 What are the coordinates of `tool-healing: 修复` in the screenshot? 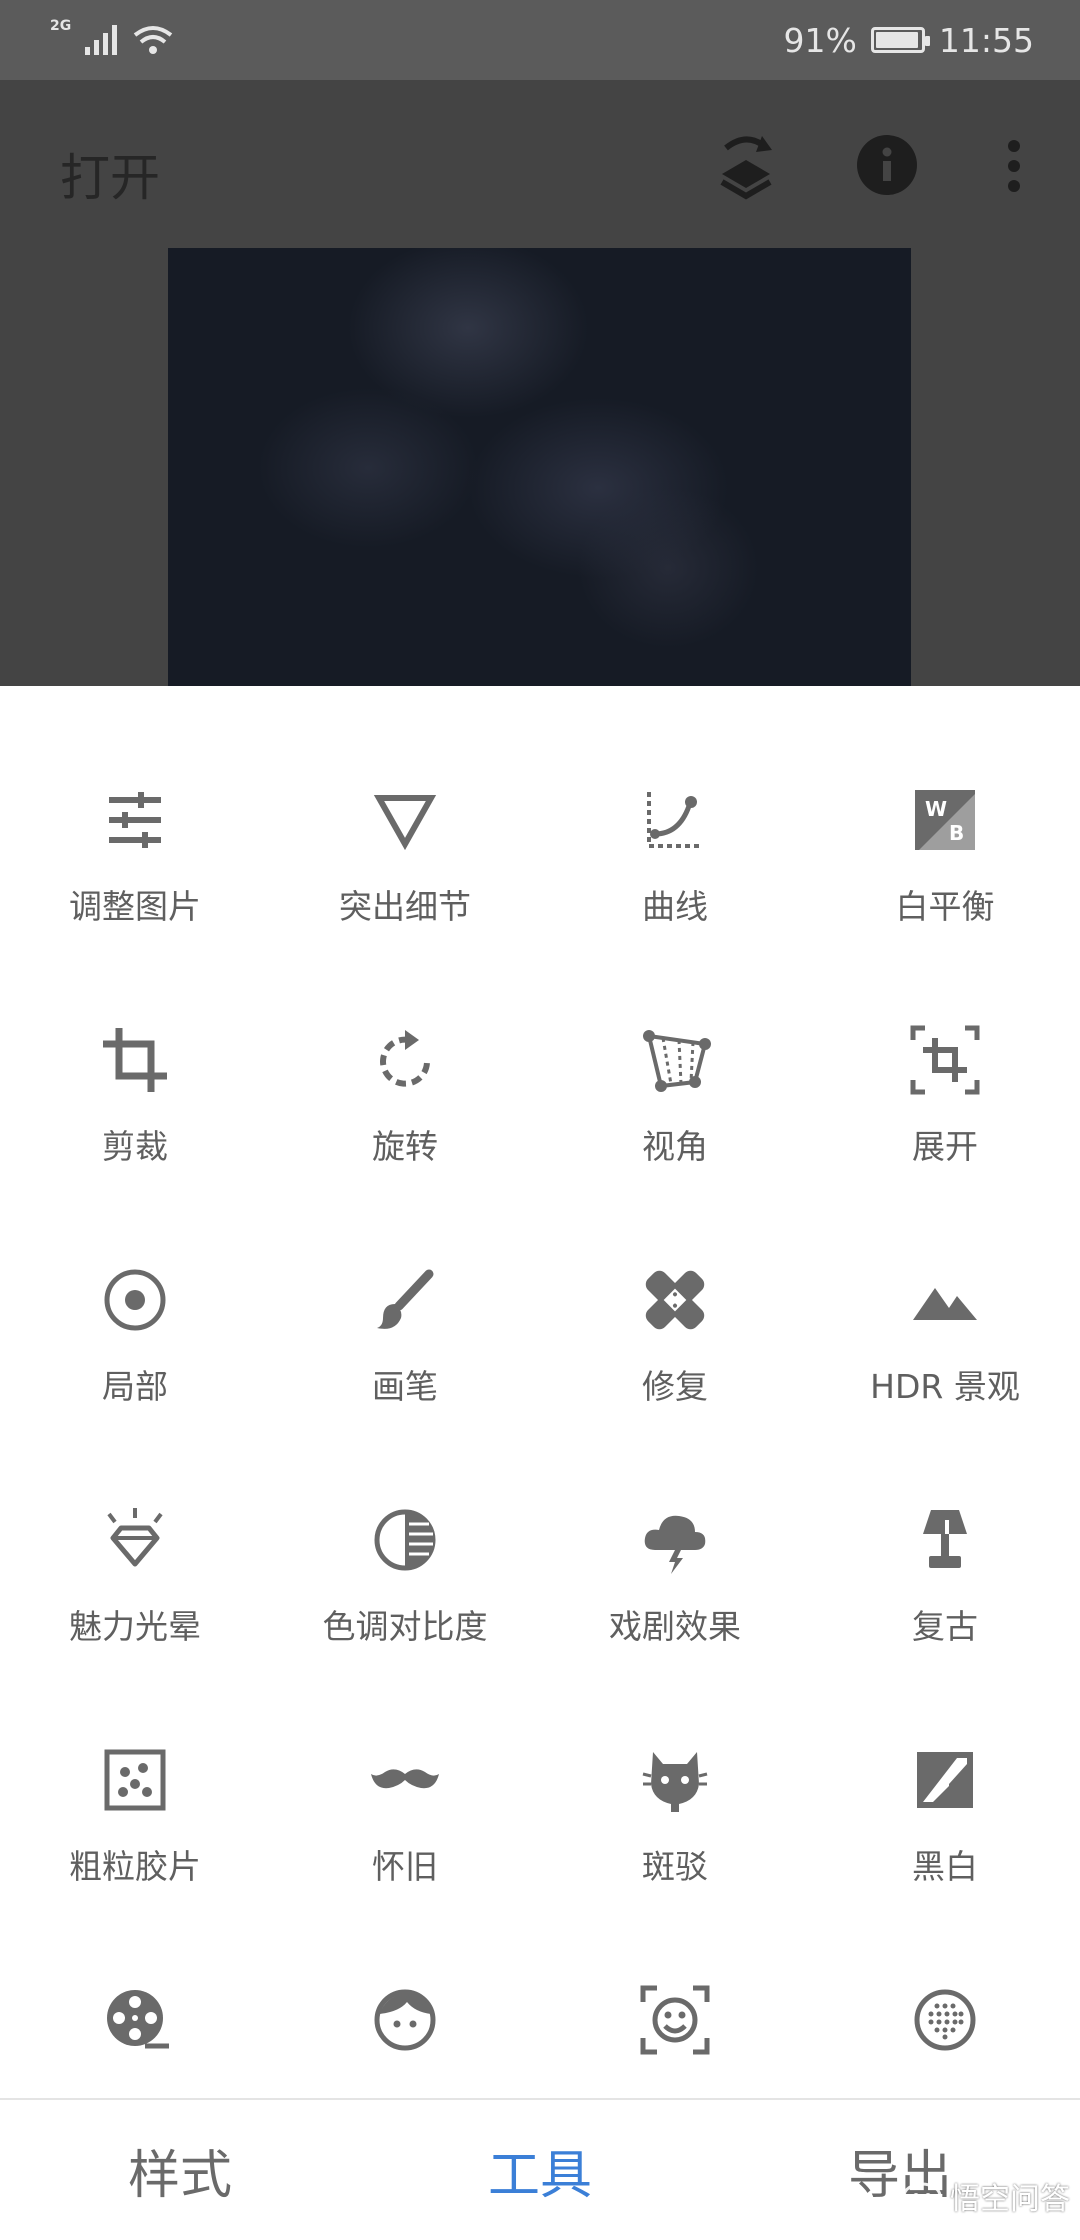 It's located at (675, 1346).